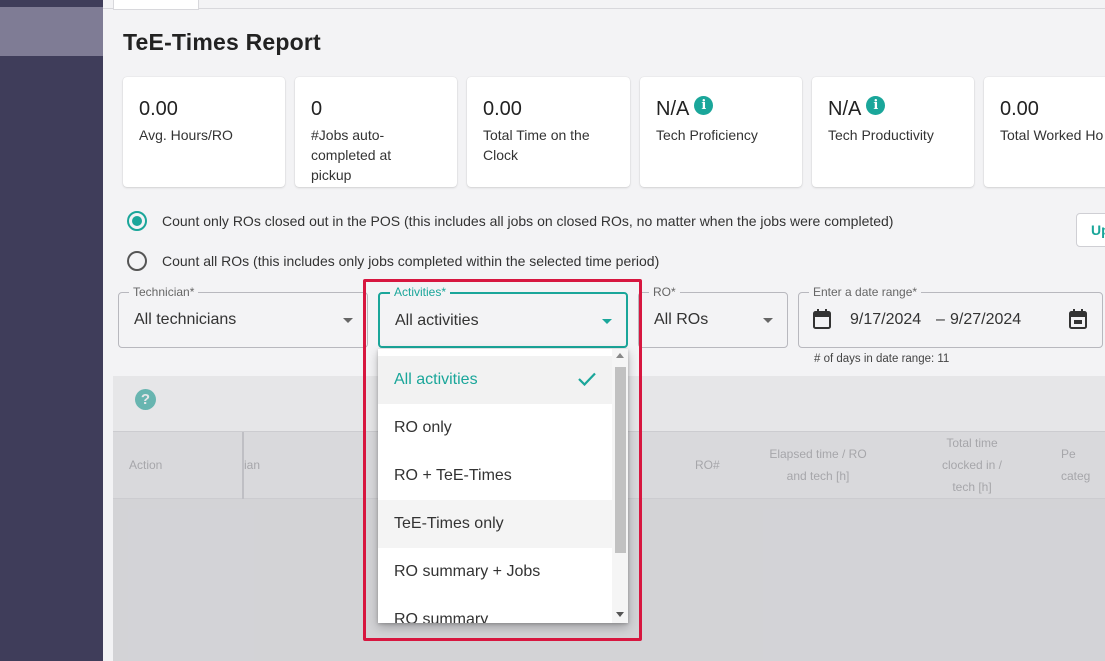 Image resolution: width=1105 pixels, height=661 pixels. What do you see at coordinates (437, 320) in the screenshot?
I see `activities-value: All activities` at bounding box center [437, 320].